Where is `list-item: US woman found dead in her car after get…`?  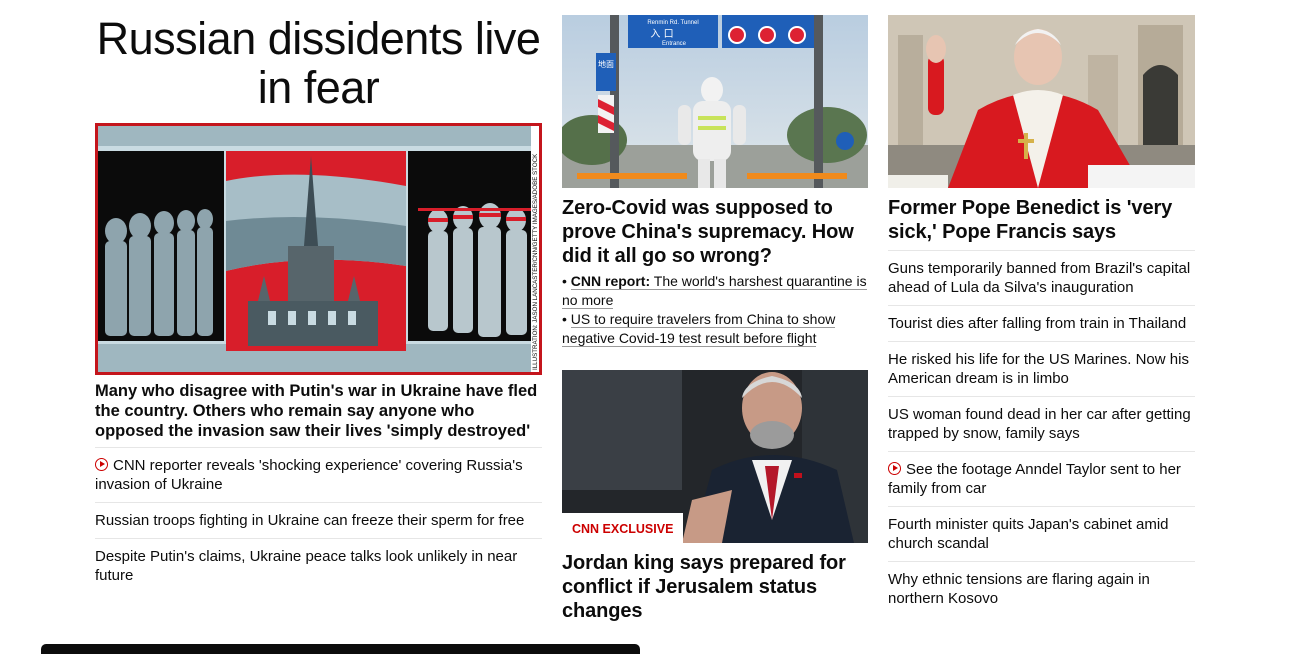
list-item: US woman found dead in her car after get… is located at coordinates (1041, 423).